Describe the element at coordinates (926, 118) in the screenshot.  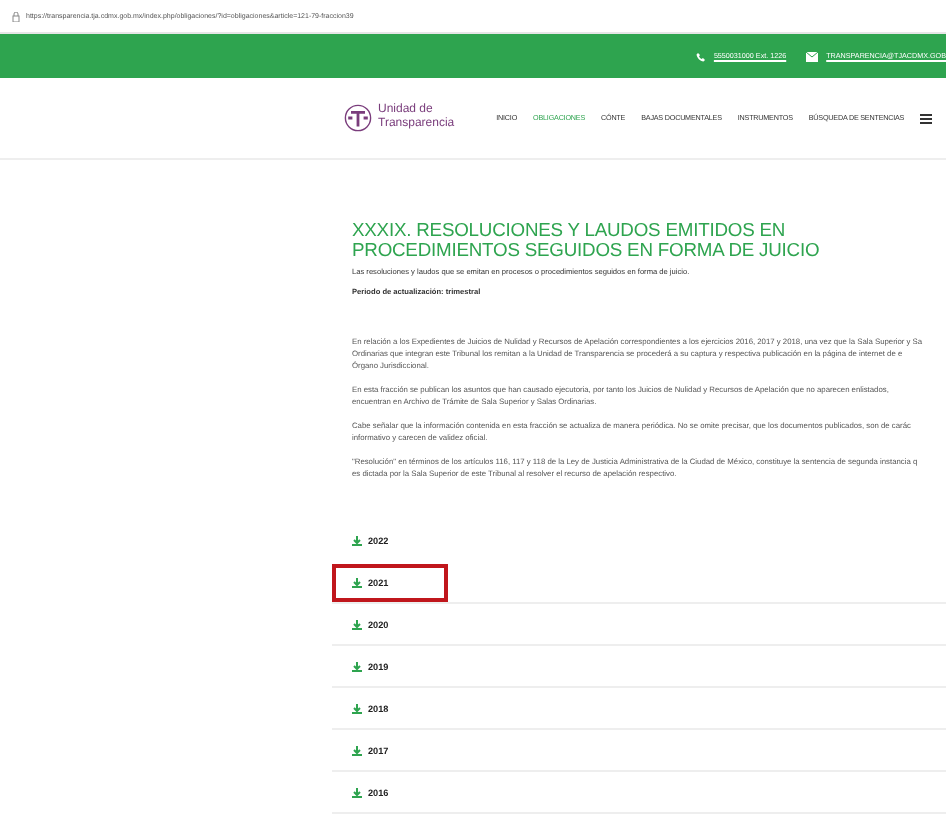
I see `menu-icon` at that location.